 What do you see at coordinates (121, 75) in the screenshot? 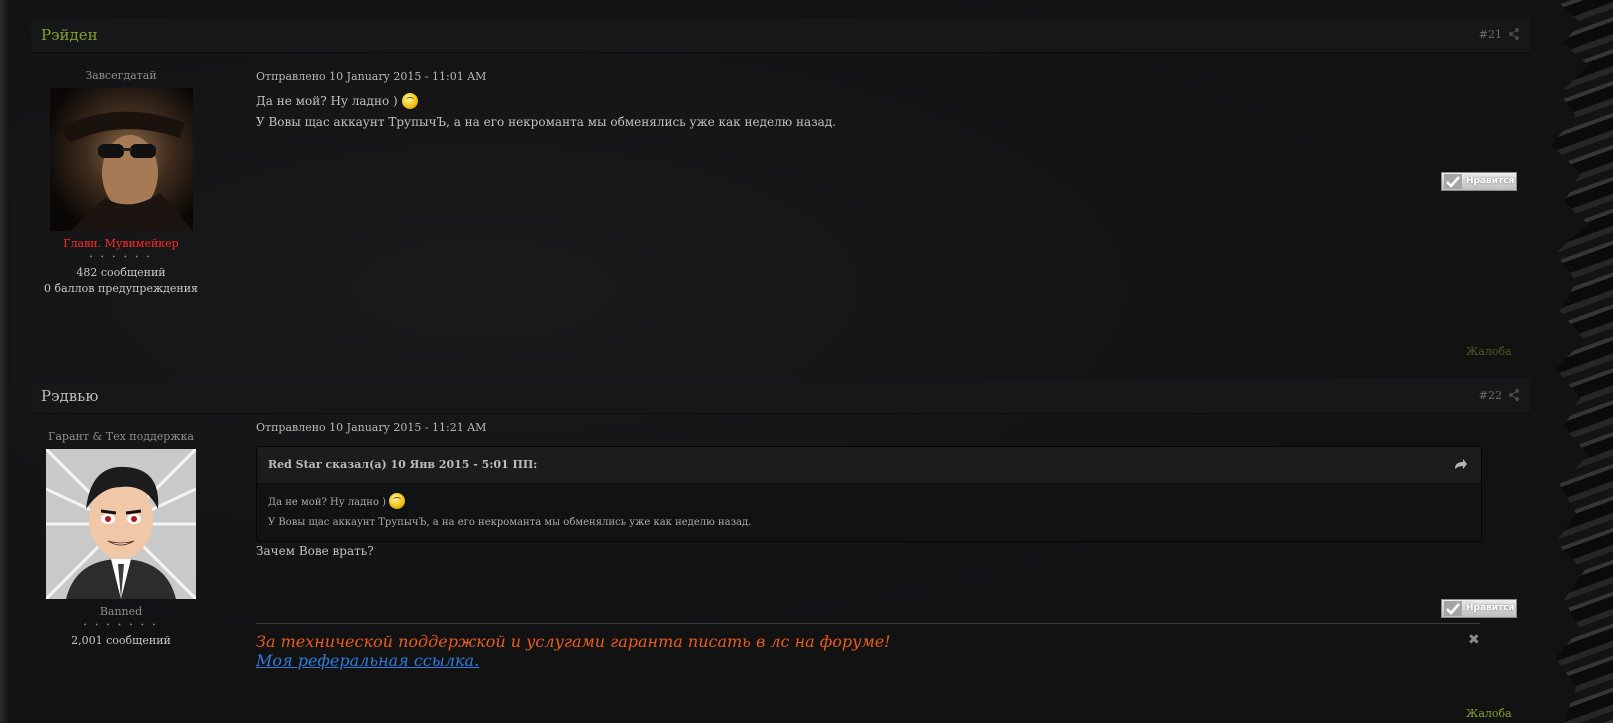
I see `user-title: Завсегдатай` at bounding box center [121, 75].